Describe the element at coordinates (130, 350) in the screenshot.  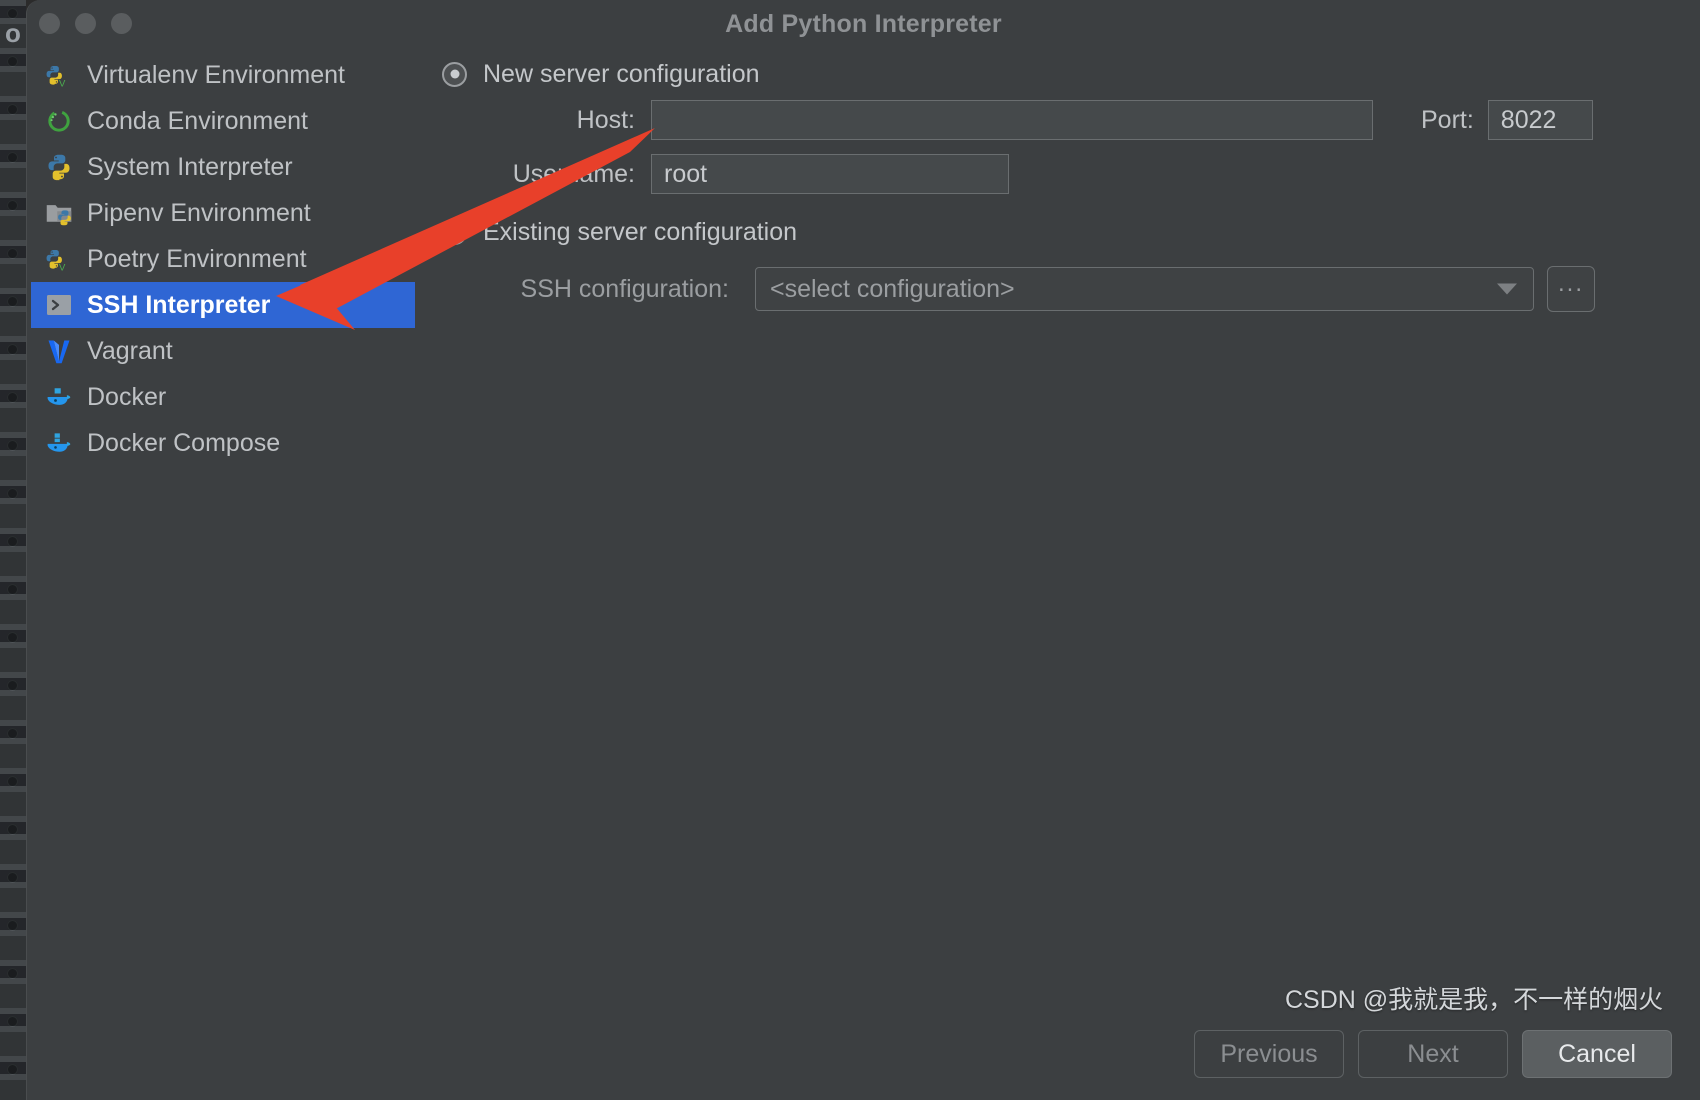
I see `sidebar-item-label: Vagrant` at that location.